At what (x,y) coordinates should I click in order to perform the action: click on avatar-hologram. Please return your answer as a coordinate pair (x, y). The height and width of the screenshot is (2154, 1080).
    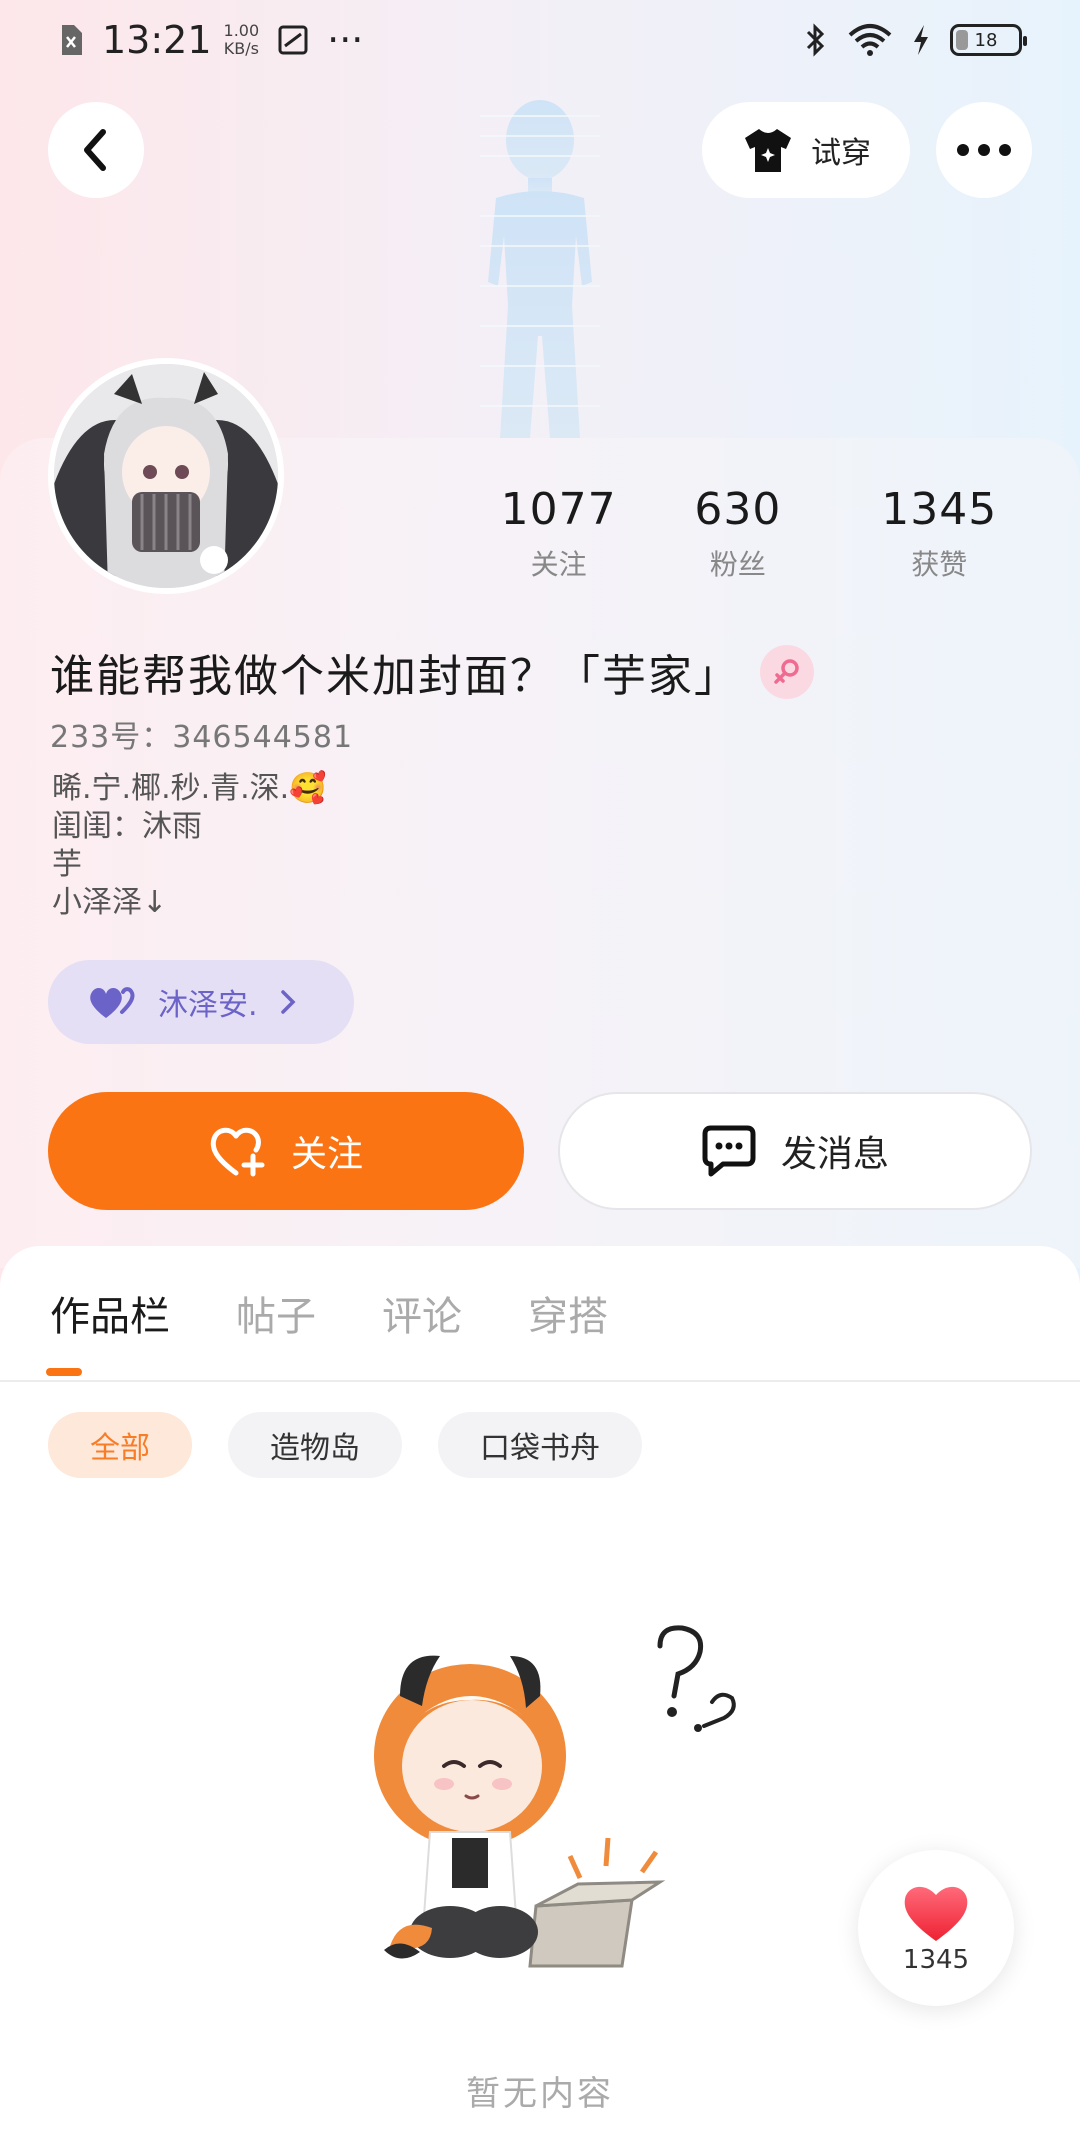
    Looking at the image, I should click on (540, 269).